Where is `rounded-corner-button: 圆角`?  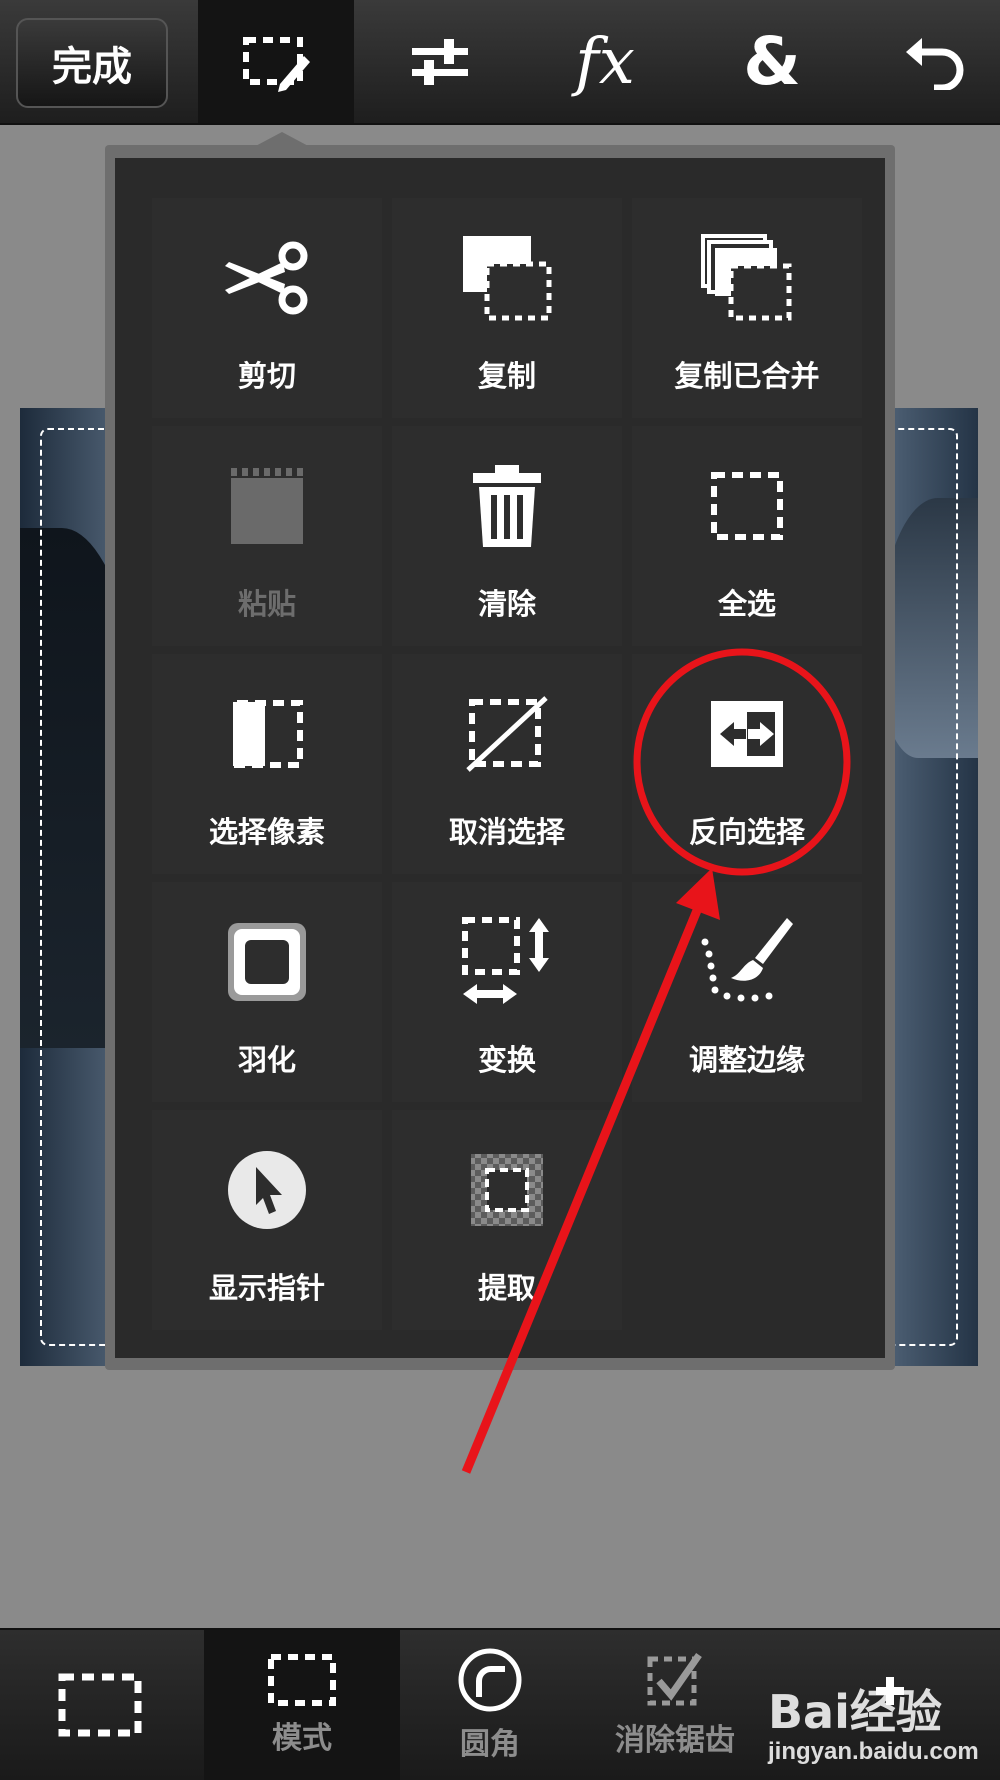 rounded-corner-button: 圆角 is located at coordinates (490, 1705).